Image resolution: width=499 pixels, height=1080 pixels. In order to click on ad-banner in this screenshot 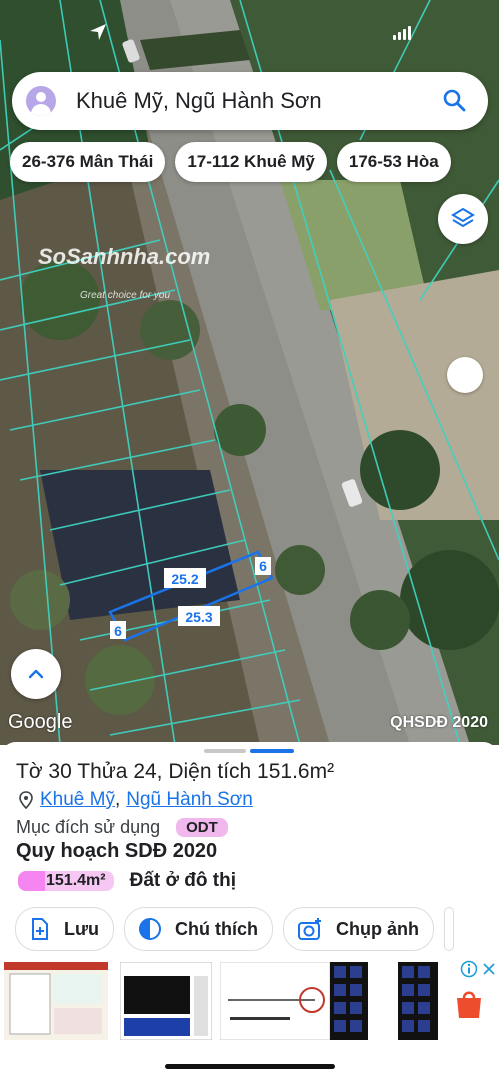, I will do `click(249, 1002)`.